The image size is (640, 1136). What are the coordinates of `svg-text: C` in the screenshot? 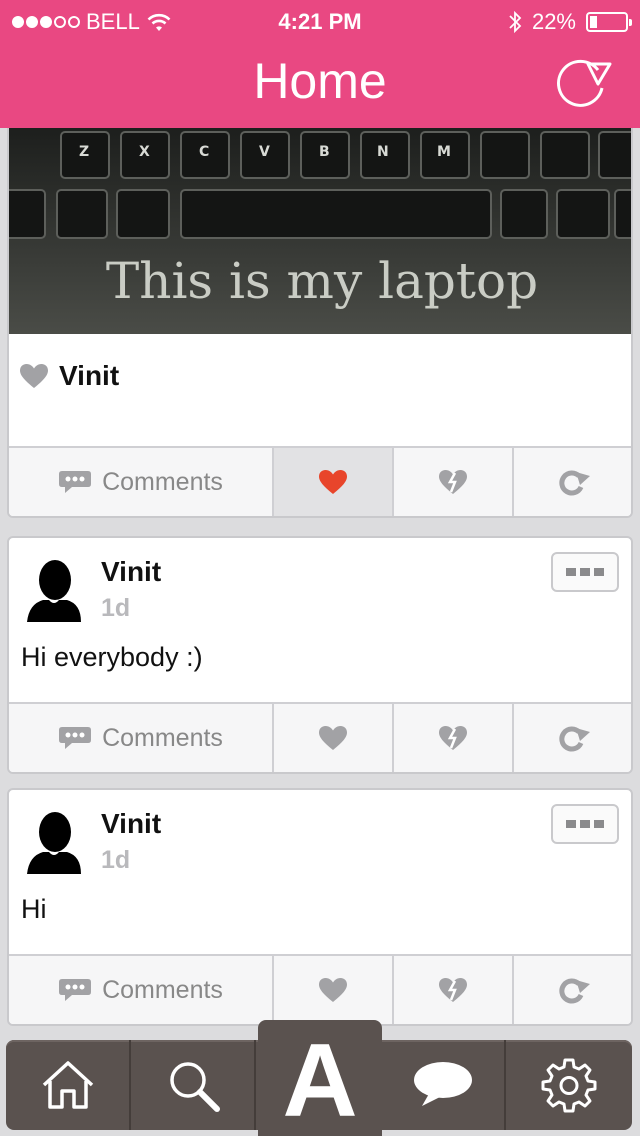 It's located at (204, 152).